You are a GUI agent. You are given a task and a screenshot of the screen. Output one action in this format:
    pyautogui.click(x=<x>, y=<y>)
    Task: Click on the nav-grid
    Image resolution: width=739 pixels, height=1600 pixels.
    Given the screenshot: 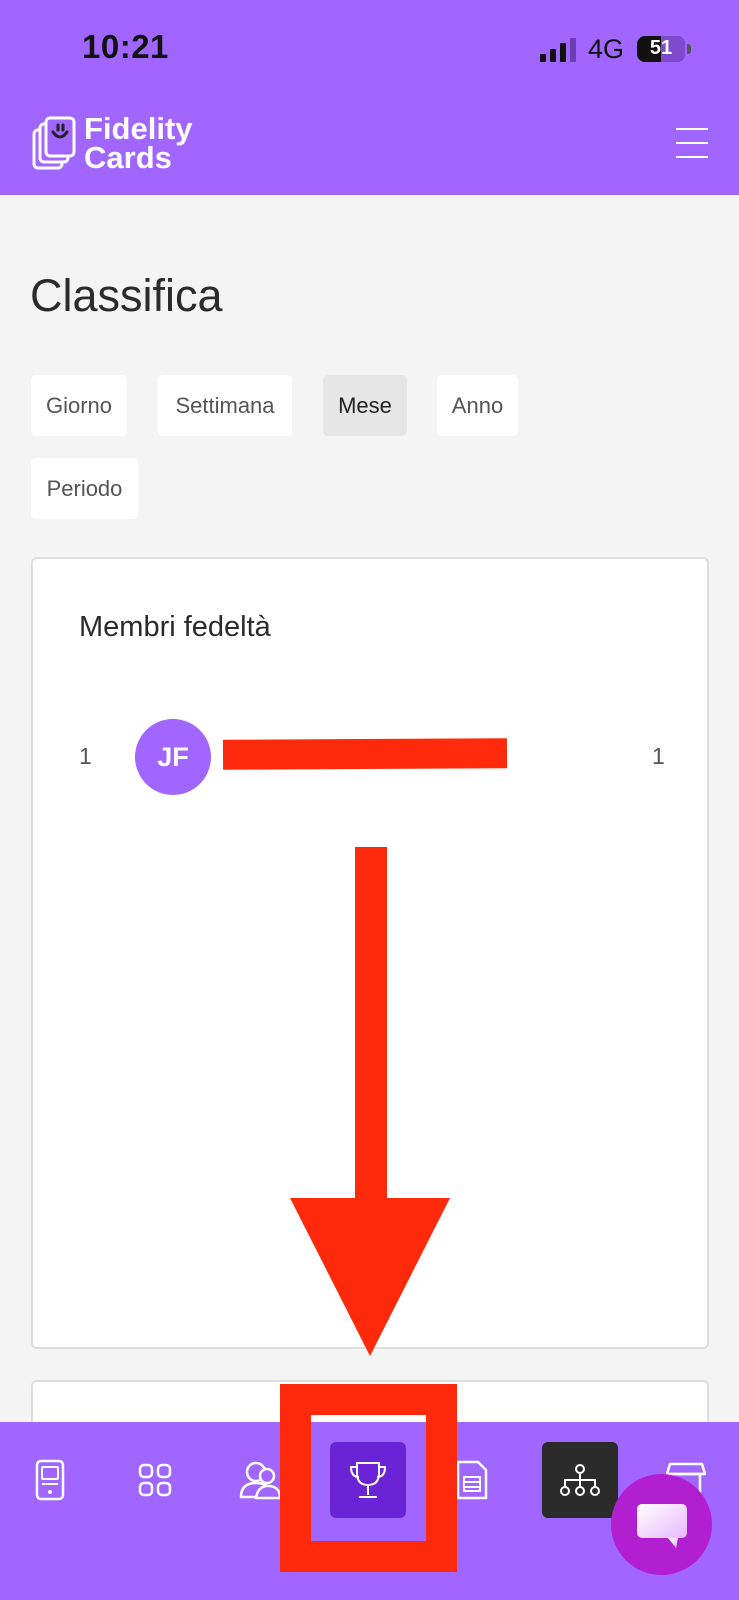 What is the action you would take?
    pyautogui.click(x=155, y=1480)
    